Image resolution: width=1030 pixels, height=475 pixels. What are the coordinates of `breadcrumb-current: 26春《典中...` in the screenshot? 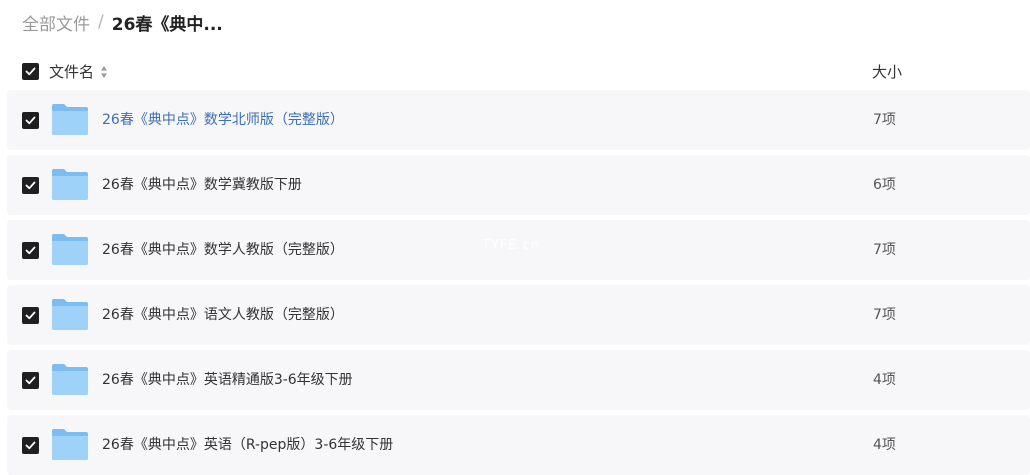 It's located at (167, 24).